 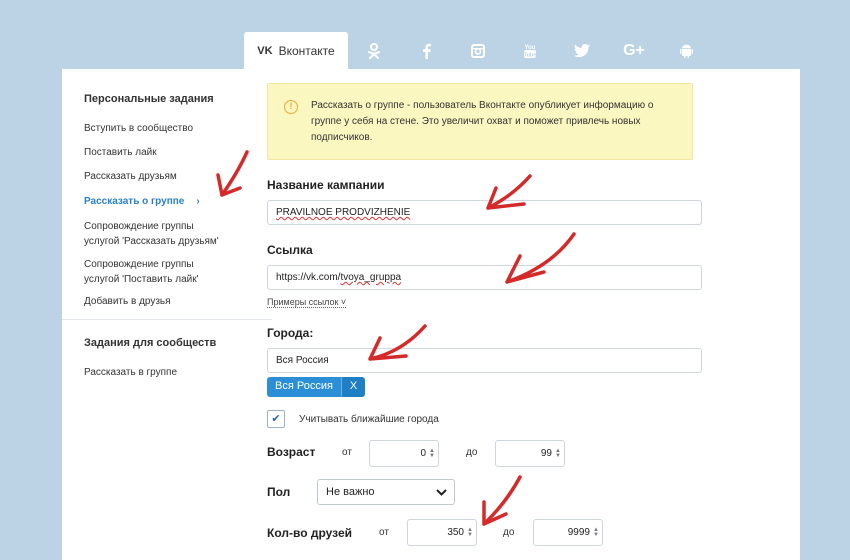 What do you see at coordinates (279, 492) in the screenshot?
I see `sex-label: Пол` at bounding box center [279, 492].